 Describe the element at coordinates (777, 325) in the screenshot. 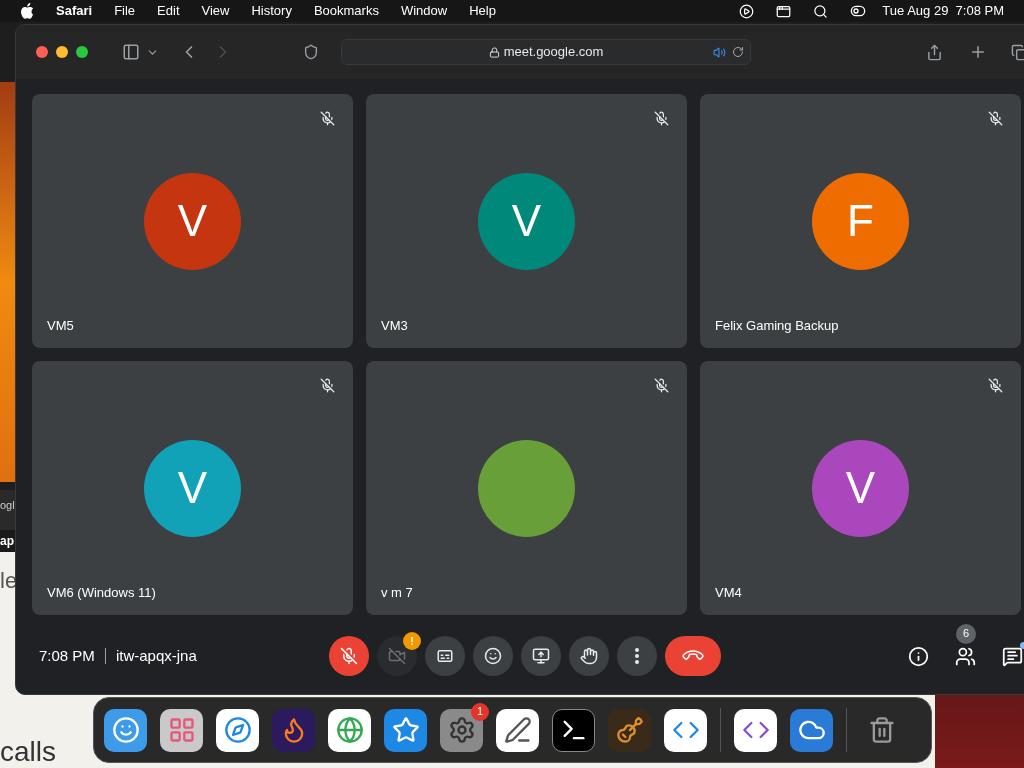

I see `participant-name: Felix Gaming Backup` at that location.